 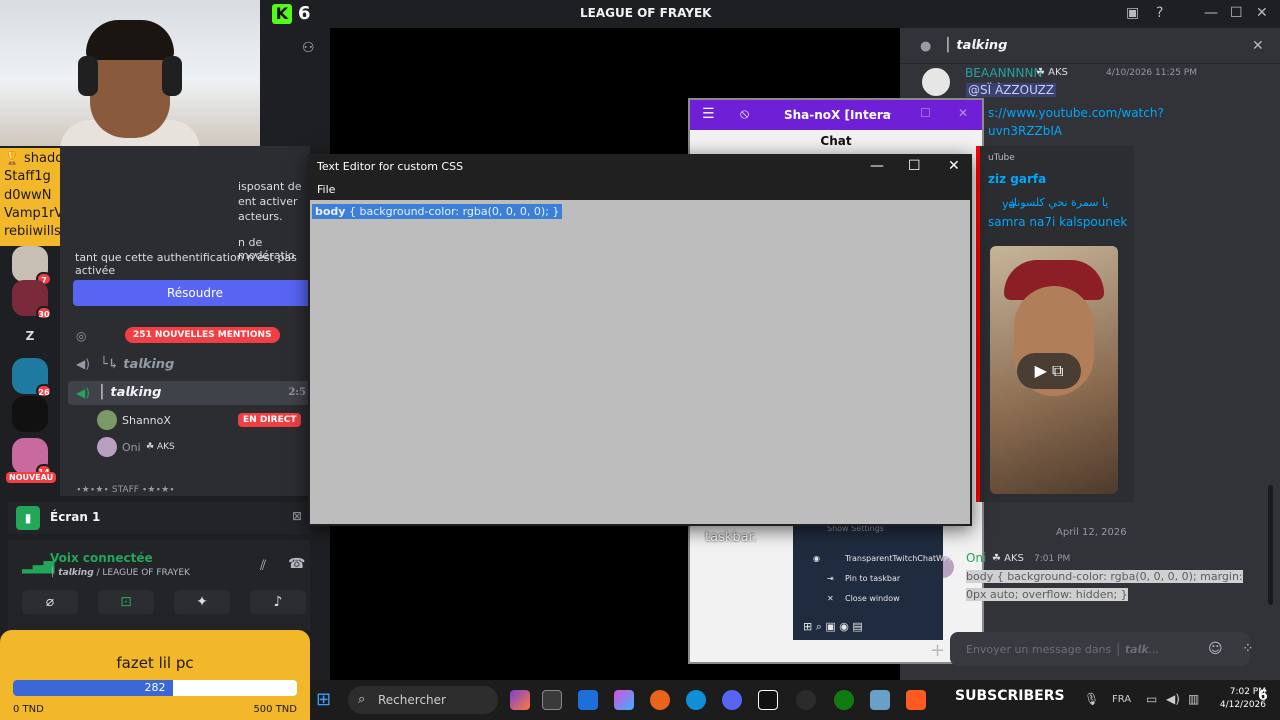 What do you see at coordinates (976, 45) in the screenshot?
I see `chat-channel-name: │ 𝙩𝙖𝙡𝙠𝙞𝙣𝙜` at bounding box center [976, 45].